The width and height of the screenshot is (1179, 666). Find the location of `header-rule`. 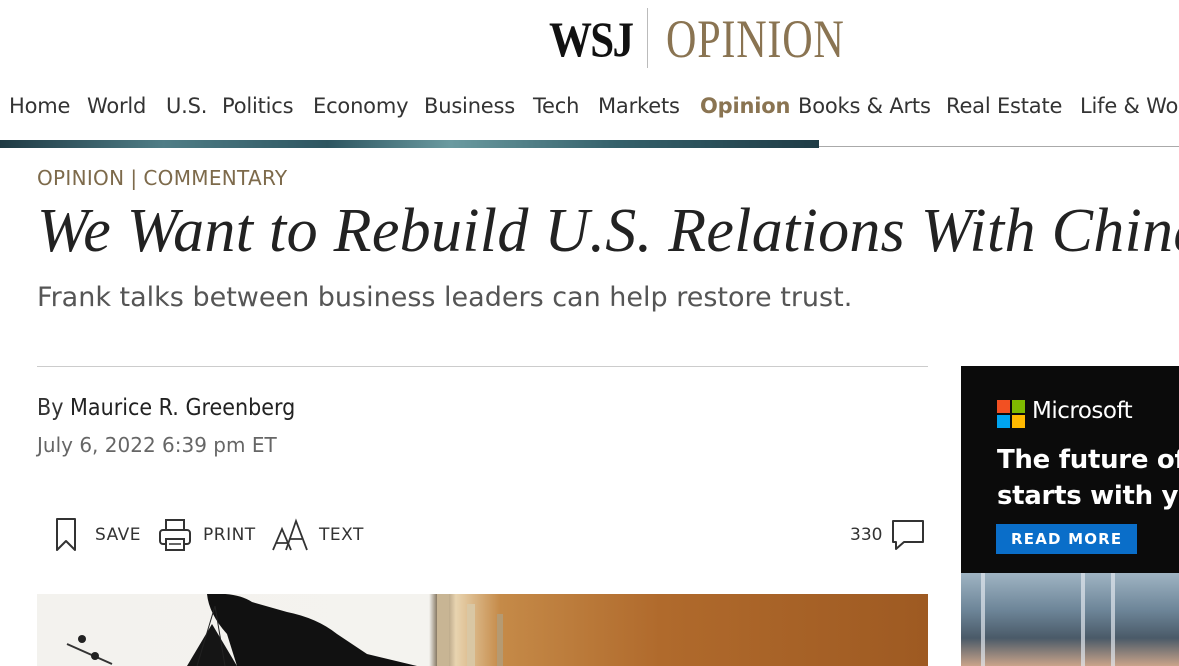

header-rule is located at coordinates (482, 366).